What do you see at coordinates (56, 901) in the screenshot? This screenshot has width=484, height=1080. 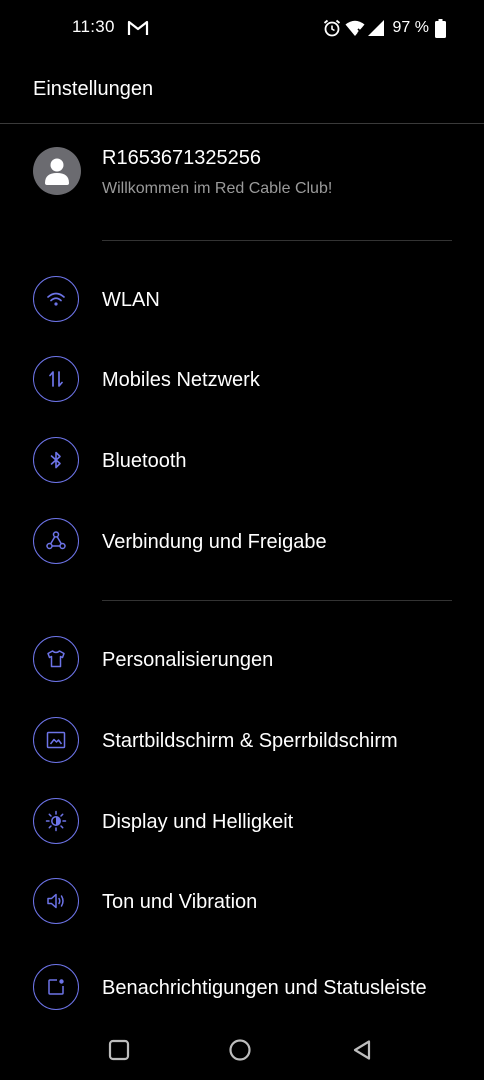 I see `speaker-icon` at bounding box center [56, 901].